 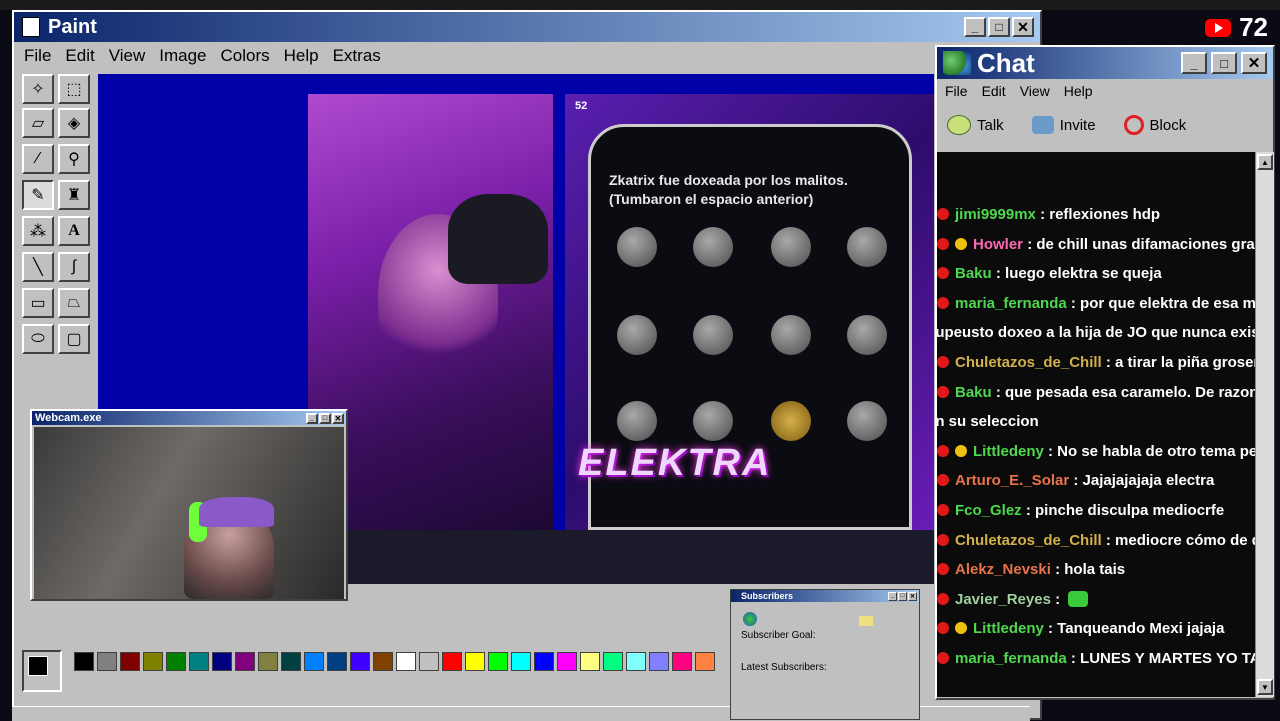 I want to click on line-icon: ╲, so click(x=38, y=267).